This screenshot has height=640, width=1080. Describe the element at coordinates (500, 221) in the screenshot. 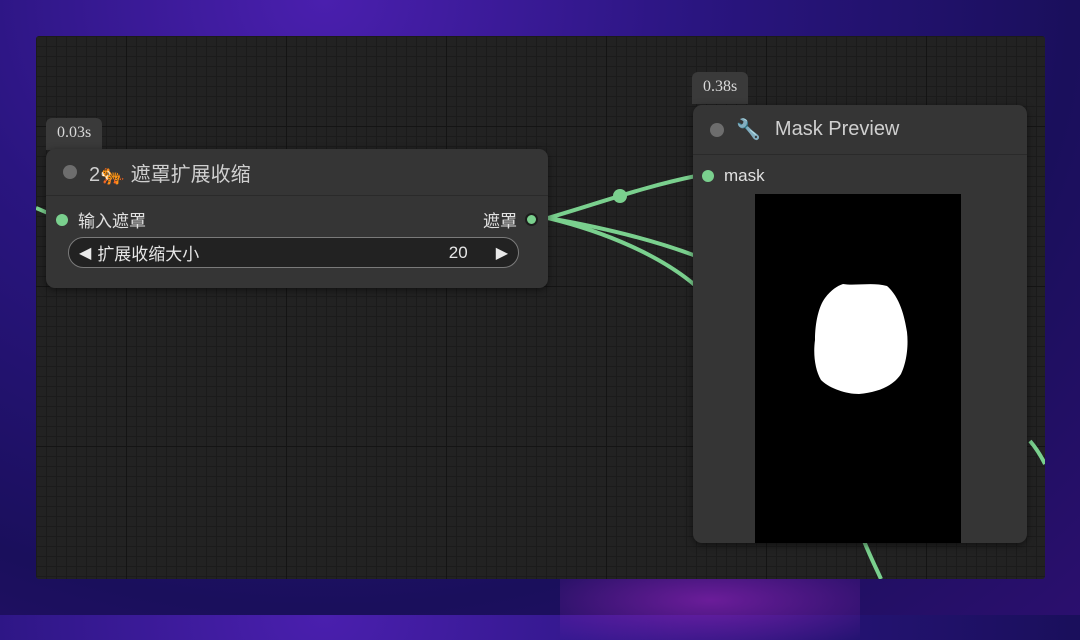

I see `output-slot-label: 遮罩` at that location.